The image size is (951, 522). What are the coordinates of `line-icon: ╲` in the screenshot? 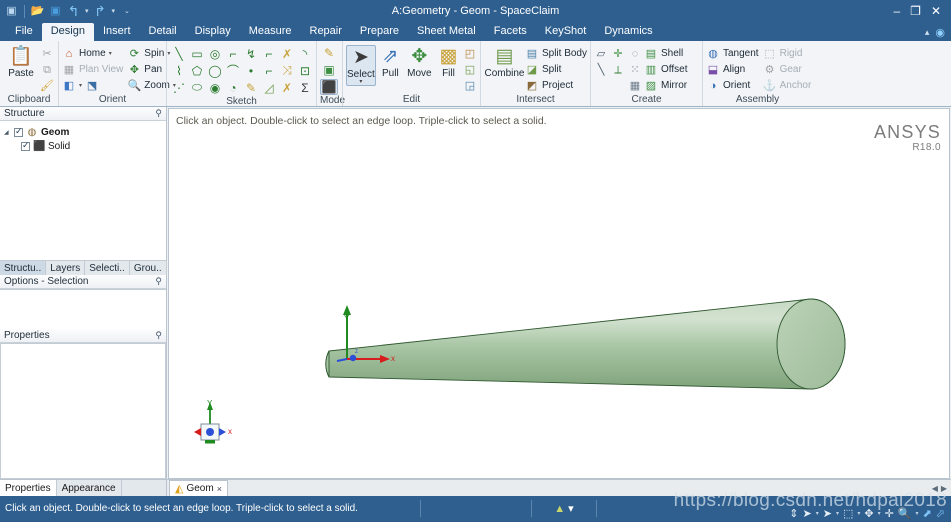 It's located at (179, 53).